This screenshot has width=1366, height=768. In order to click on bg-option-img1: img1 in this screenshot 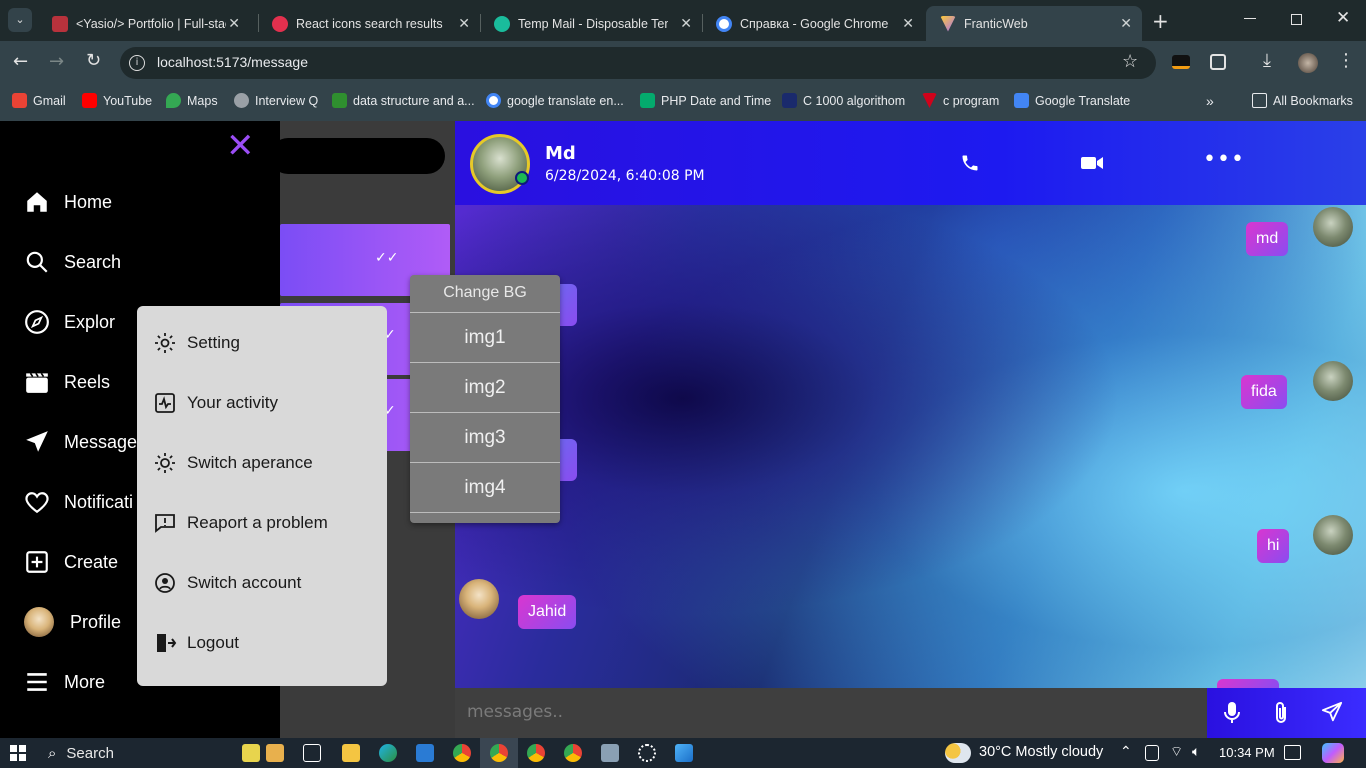, I will do `click(485, 337)`.